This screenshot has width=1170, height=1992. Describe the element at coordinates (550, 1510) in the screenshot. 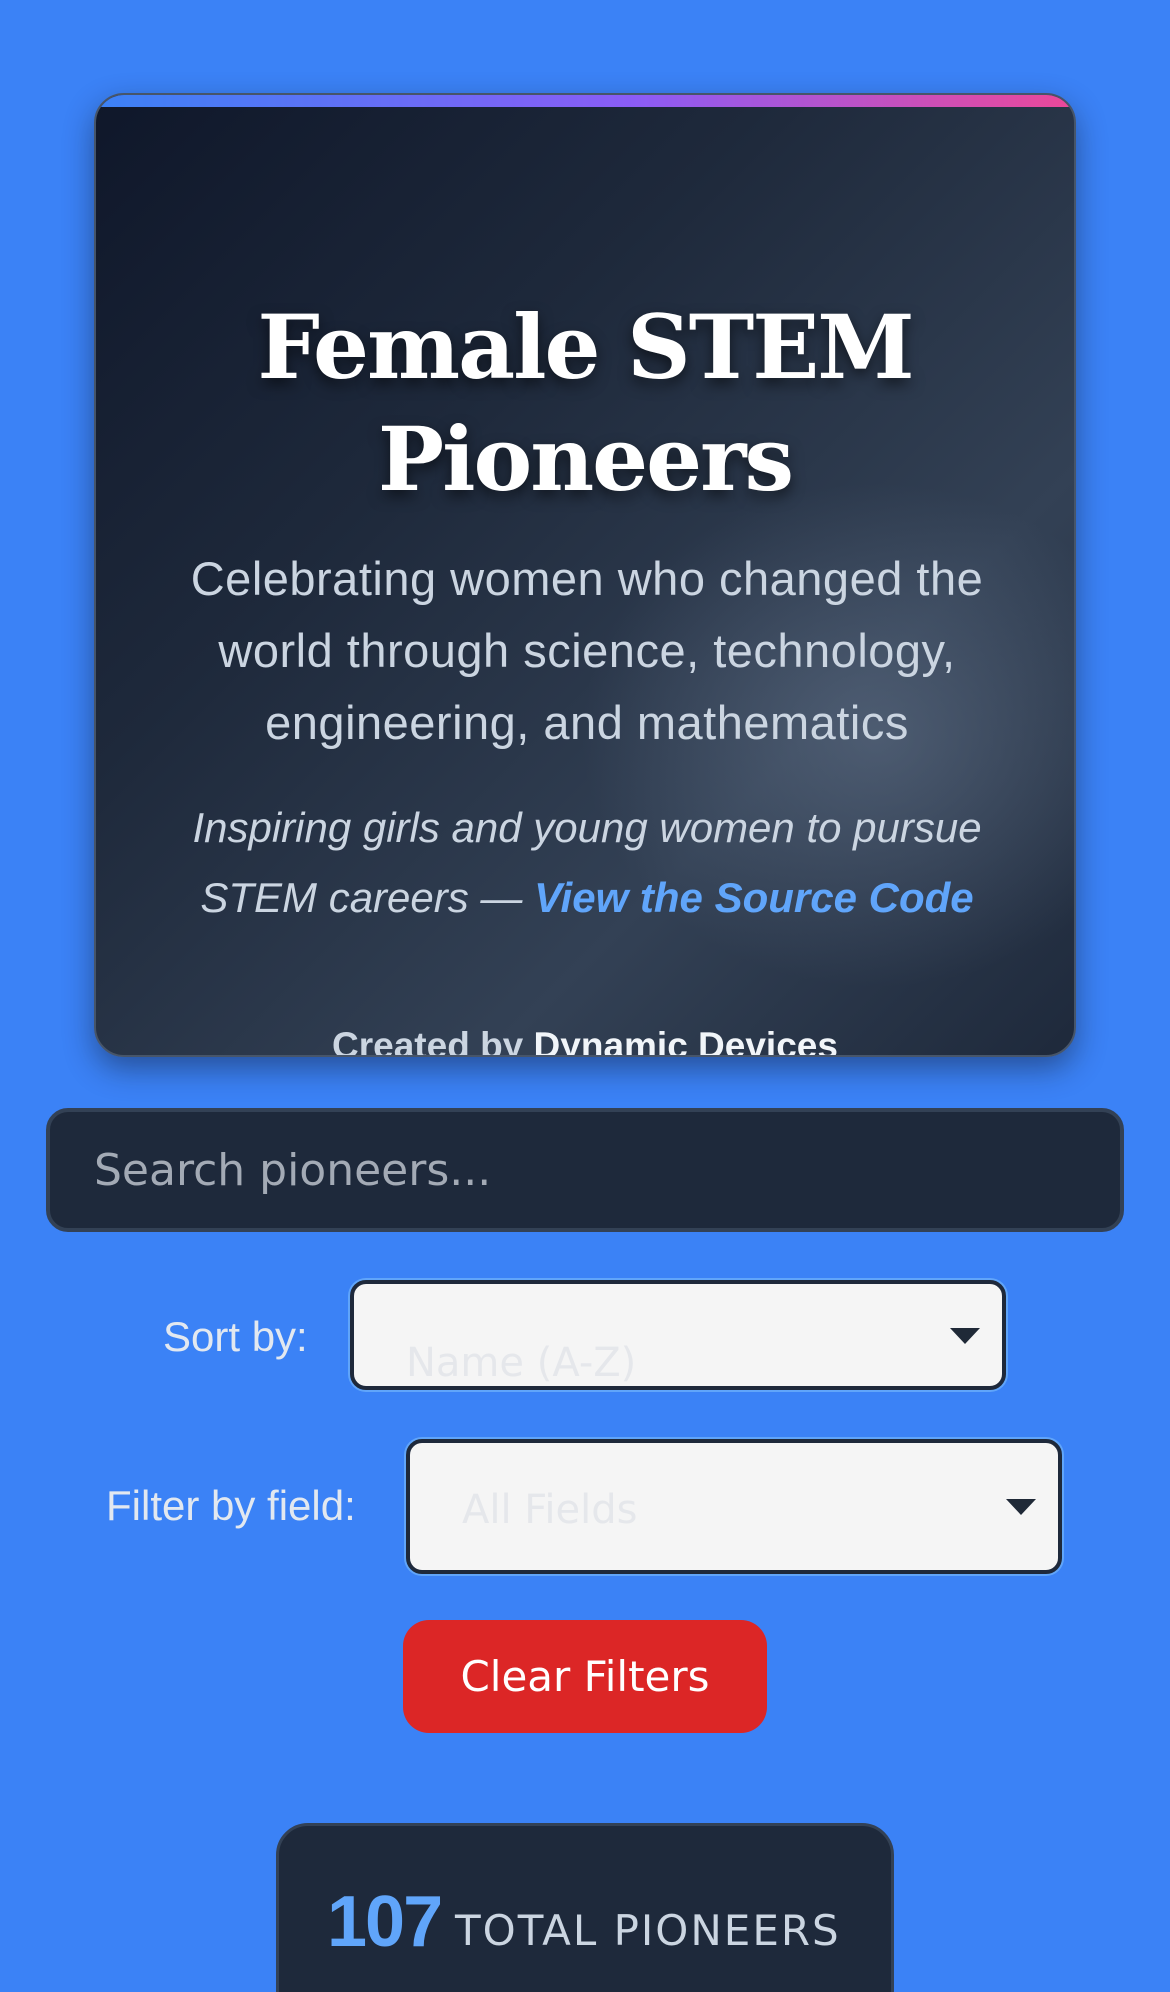

I see `filter-selected-value: All Fields` at that location.